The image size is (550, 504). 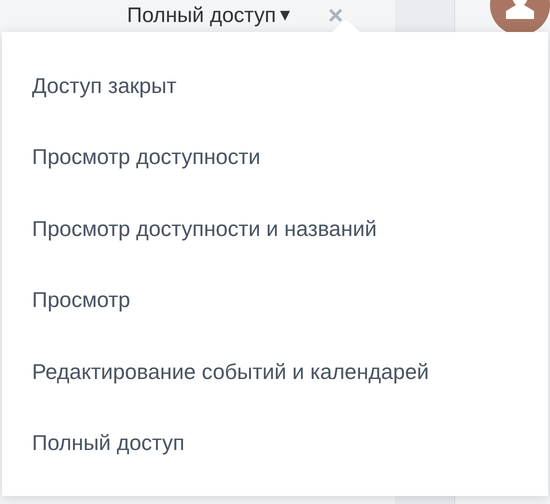 I want to click on menu-item: Просмотр доступности, so click(x=275, y=157).